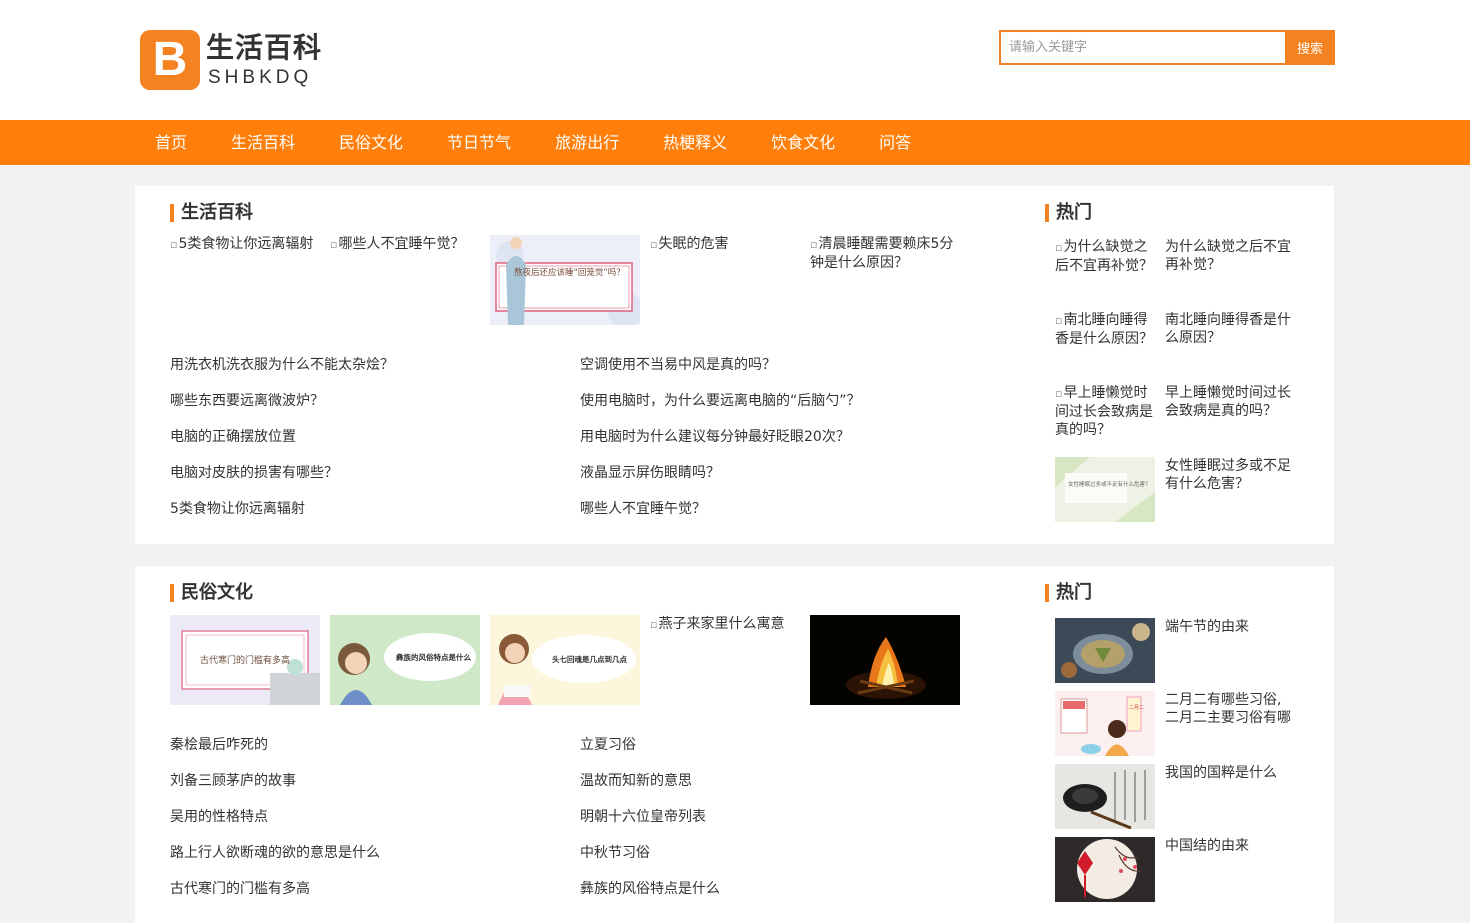 Image resolution: width=1470 pixels, height=923 pixels. I want to click on list-item: 用电脑时为什么建议每分钟最好眨眼20次？, so click(785, 446).